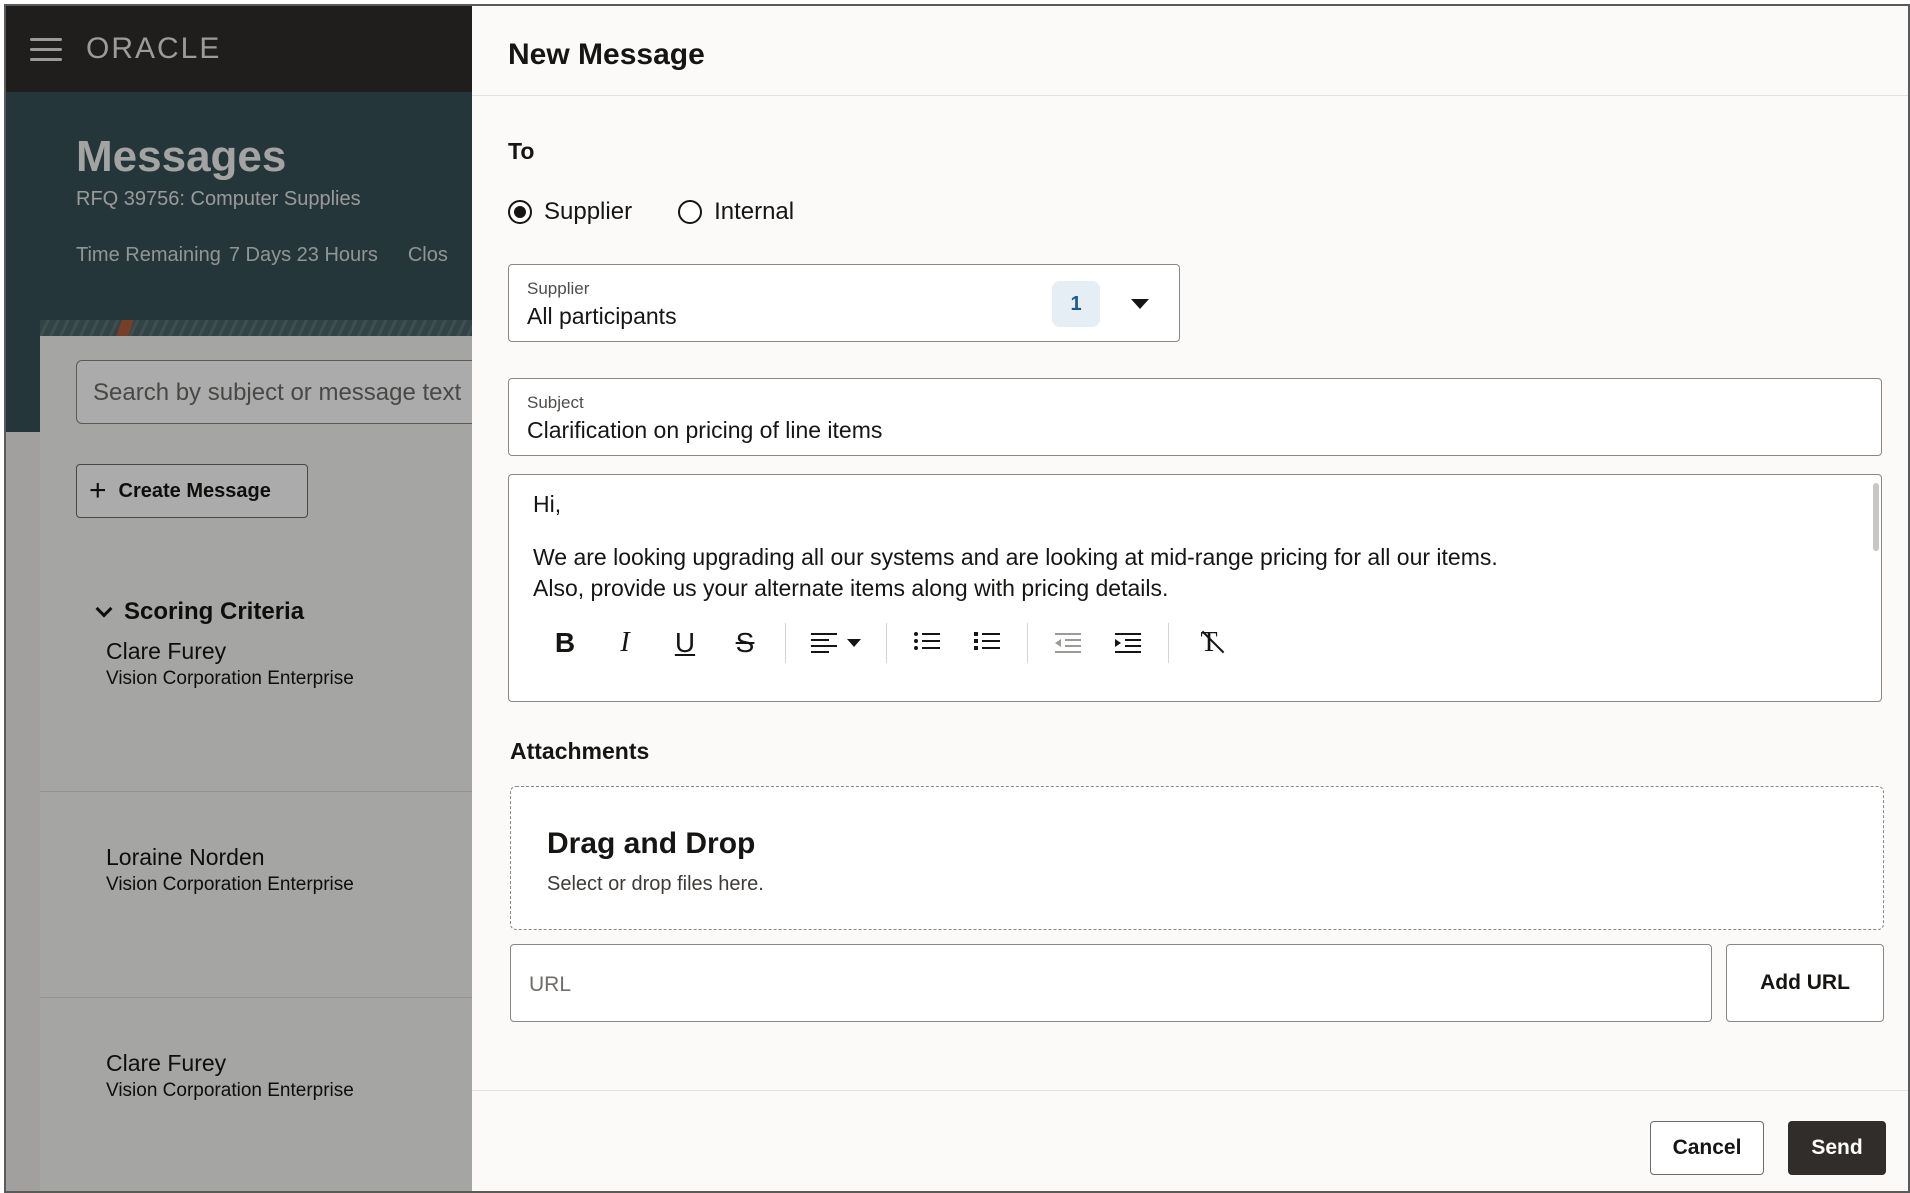 Image resolution: width=1910 pixels, height=1193 pixels. I want to click on attachments-label: Attachments, so click(580, 751).